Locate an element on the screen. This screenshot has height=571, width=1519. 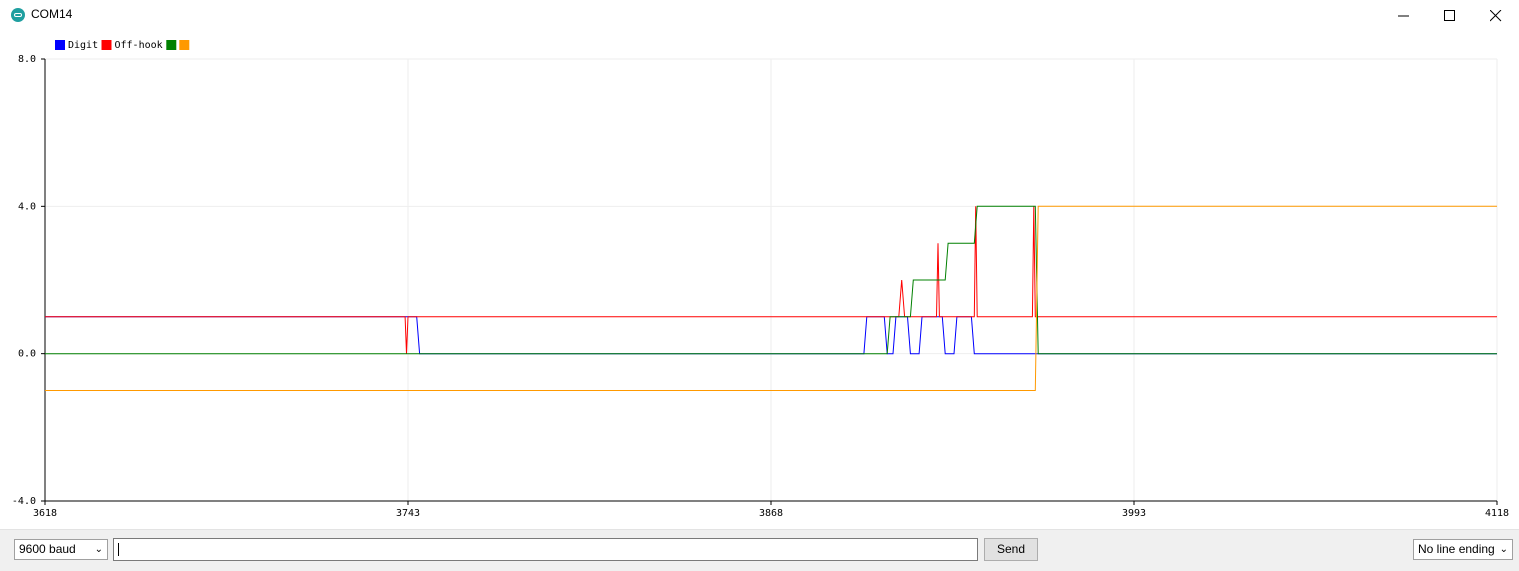
baud-rate-value: 9600 baud is located at coordinates (47, 549).